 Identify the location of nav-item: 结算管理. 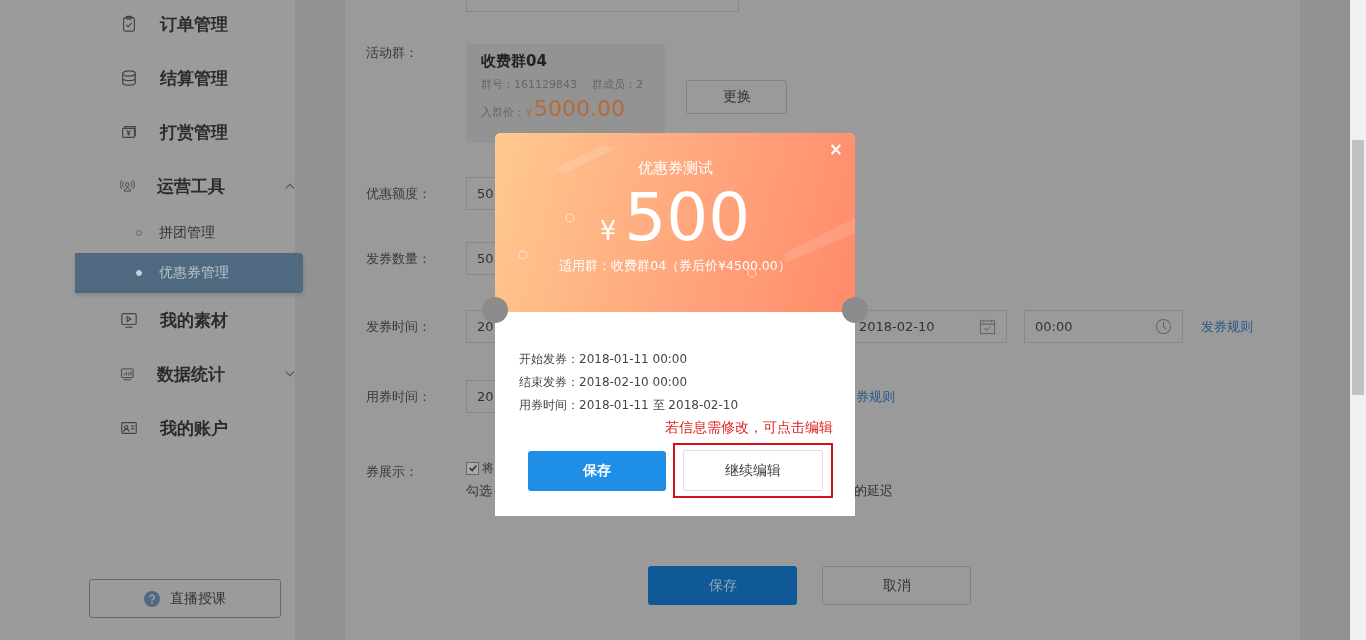
(147, 78).